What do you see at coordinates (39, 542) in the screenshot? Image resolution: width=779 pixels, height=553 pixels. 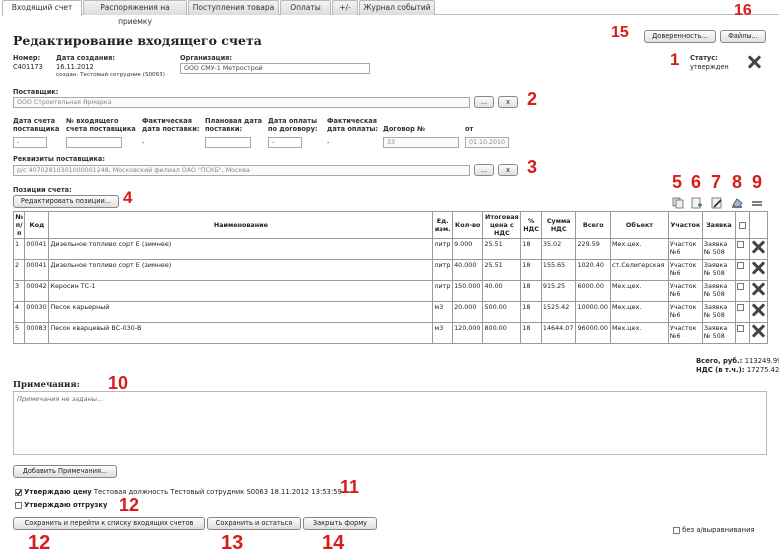 I see `marker-12-bottom: 12` at bounding box center [39, 542].